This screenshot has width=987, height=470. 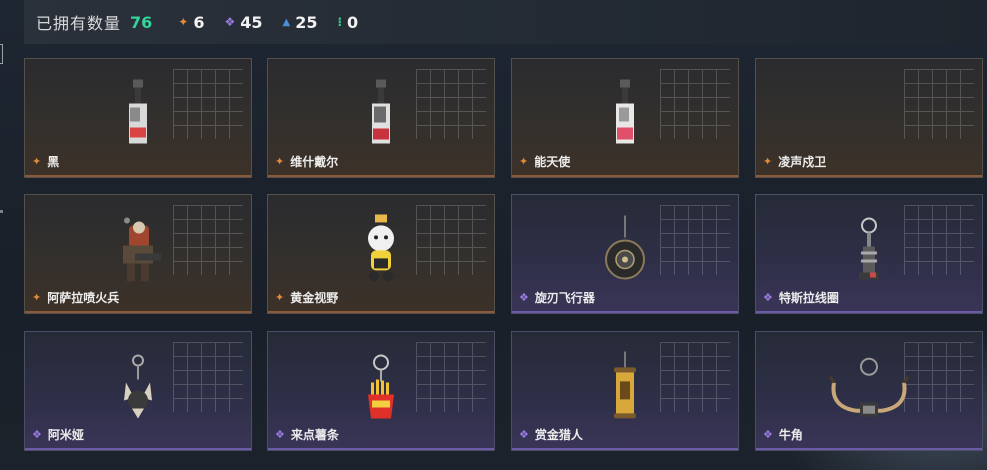 I want to click on stat-green: ⁝ 0, so click(x=347, y=22).